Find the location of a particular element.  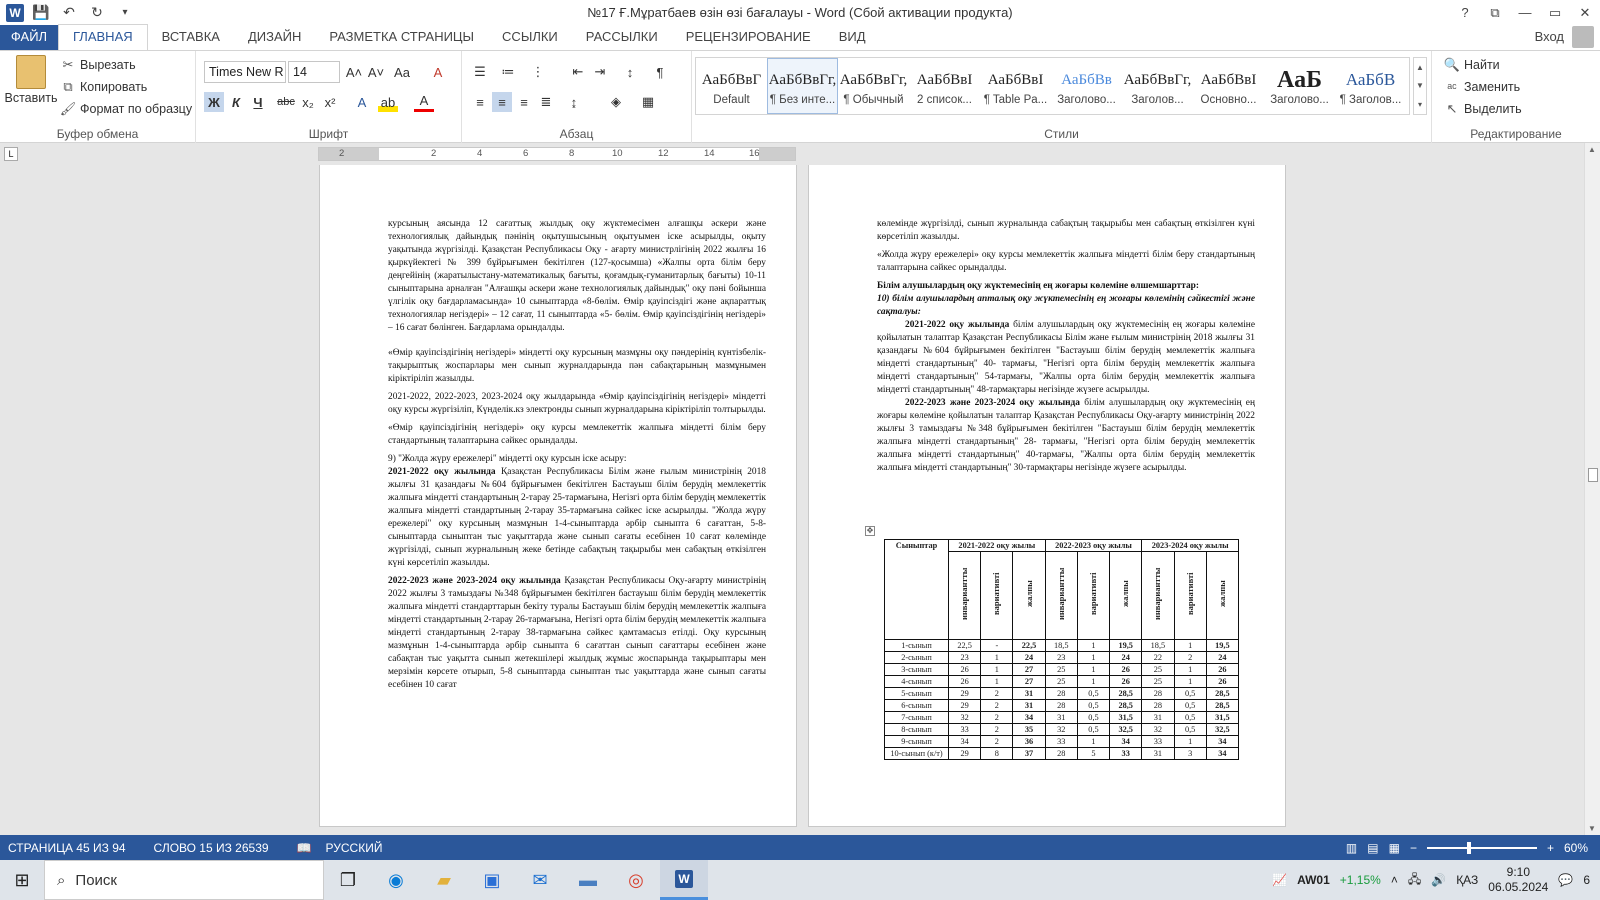

avatar is located at coordinates (1583, 37).